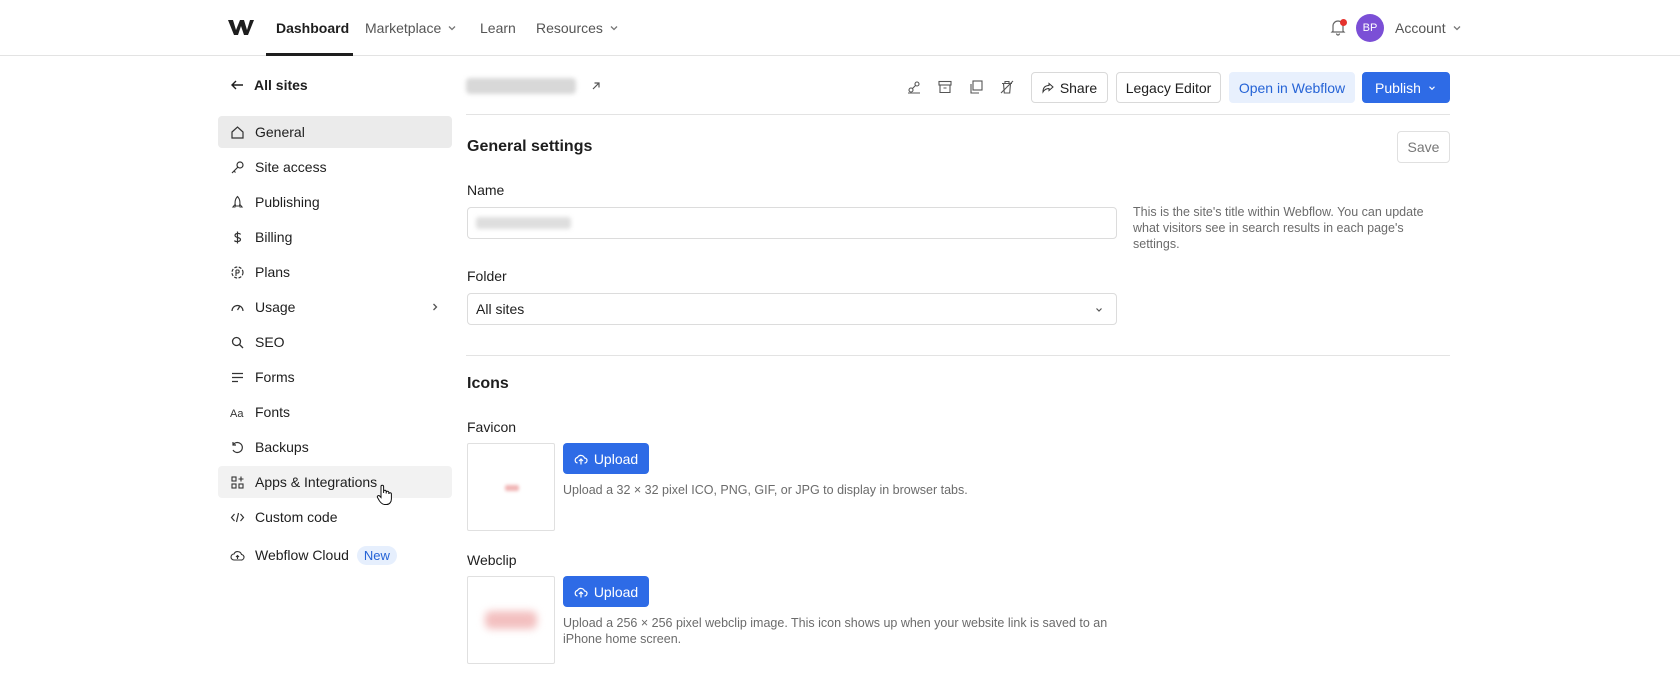 The image size is (1680, 678). What do you see at coordinates (302, 555) in the screenshot?
I see `sidebar-item-label: Webflow Cloud` at bounding box center [302, 555].